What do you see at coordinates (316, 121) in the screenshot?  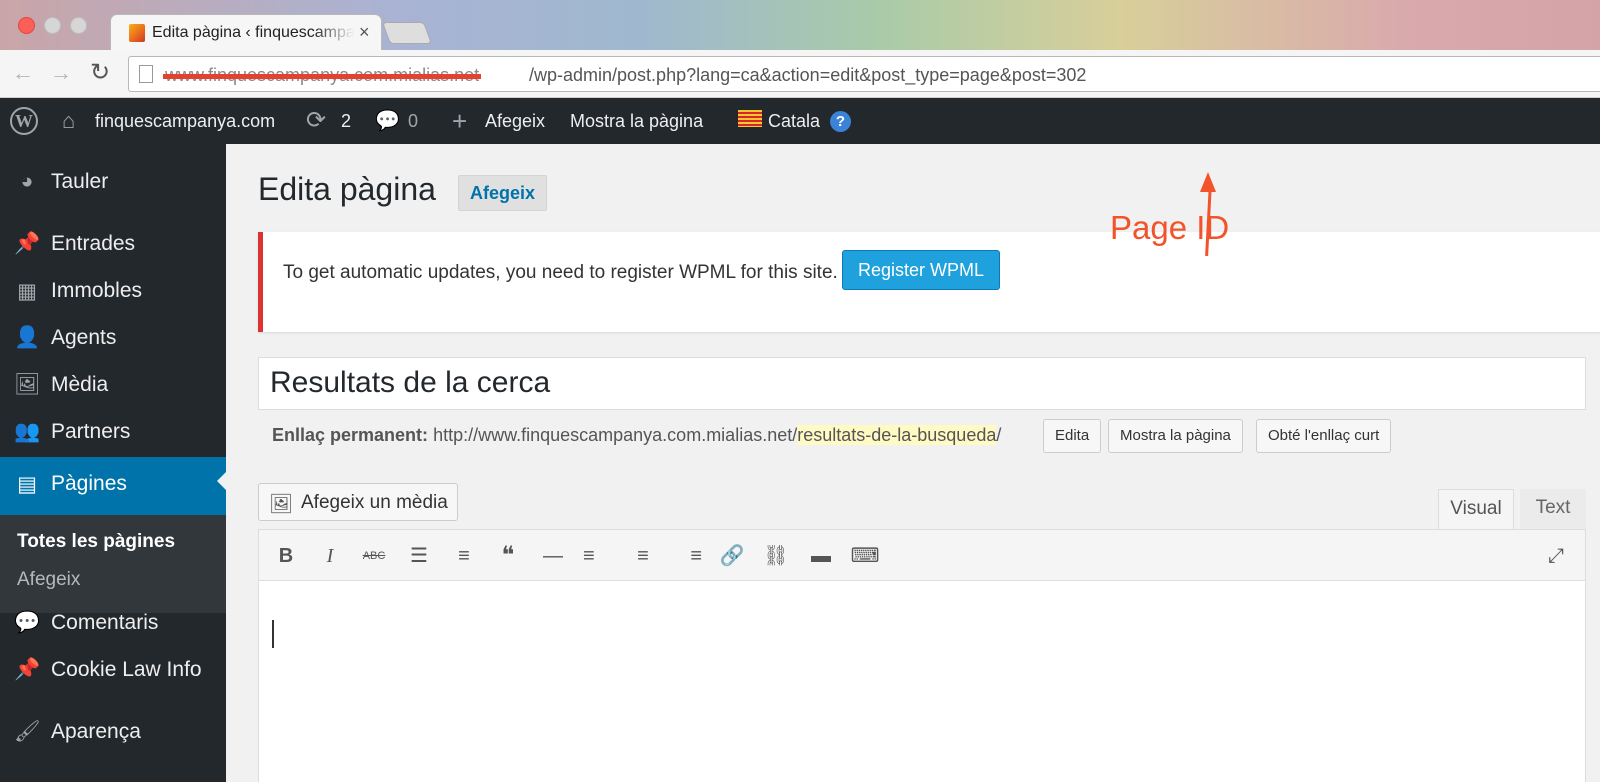 I see `updates-icon: ⟳` at bounding box center [316, 121].